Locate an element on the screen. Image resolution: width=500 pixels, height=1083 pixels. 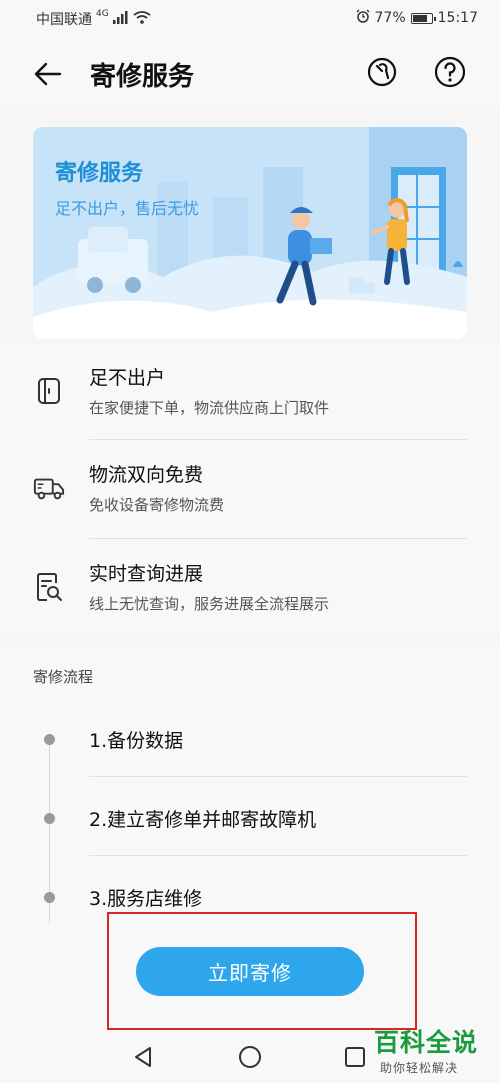
battery-icon is located at coordinates (423, 18).